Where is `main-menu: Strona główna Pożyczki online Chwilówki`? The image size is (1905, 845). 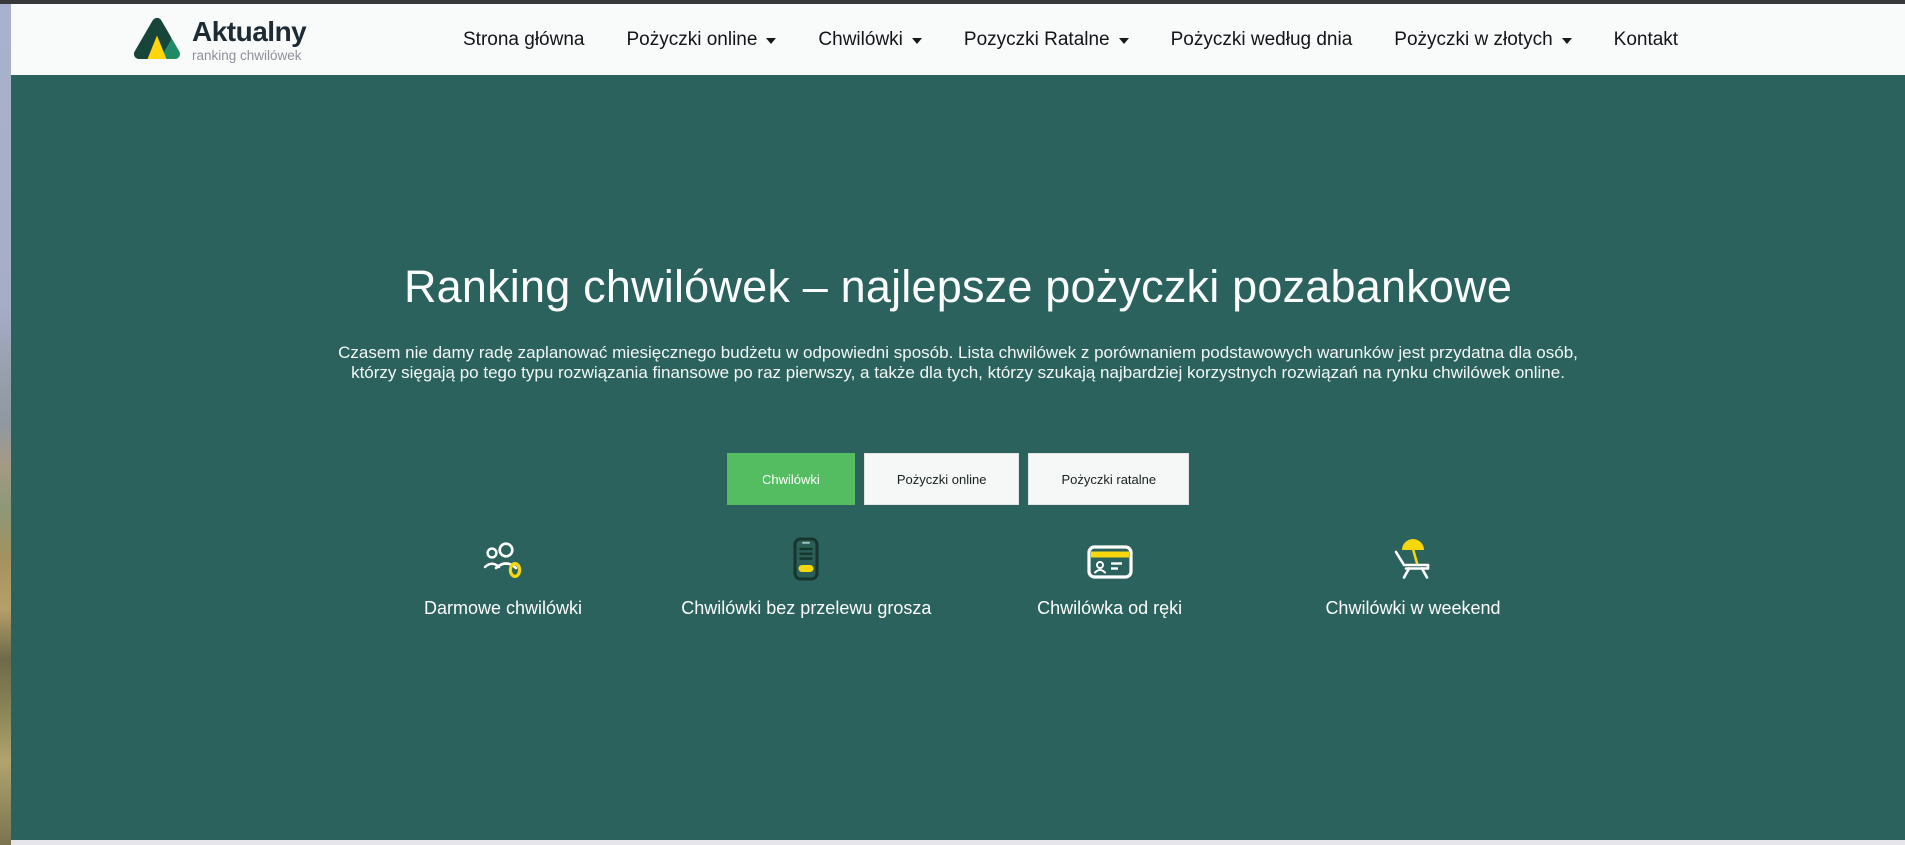
main-menu: Strona główna Pożyczki online Chwilówki is located at coordinates (1070, 39).